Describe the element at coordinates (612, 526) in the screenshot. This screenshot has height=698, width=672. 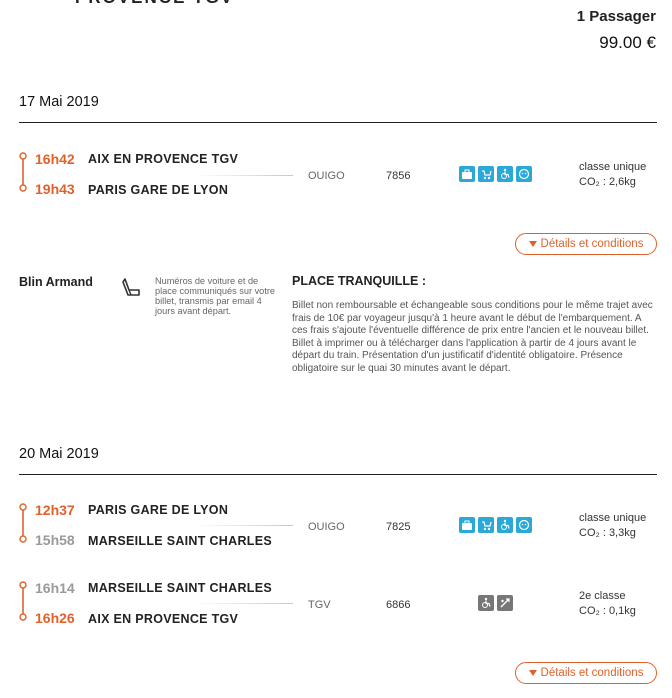
I see `fare-class: classe unique CO₂ : 3,3kg` at that location.